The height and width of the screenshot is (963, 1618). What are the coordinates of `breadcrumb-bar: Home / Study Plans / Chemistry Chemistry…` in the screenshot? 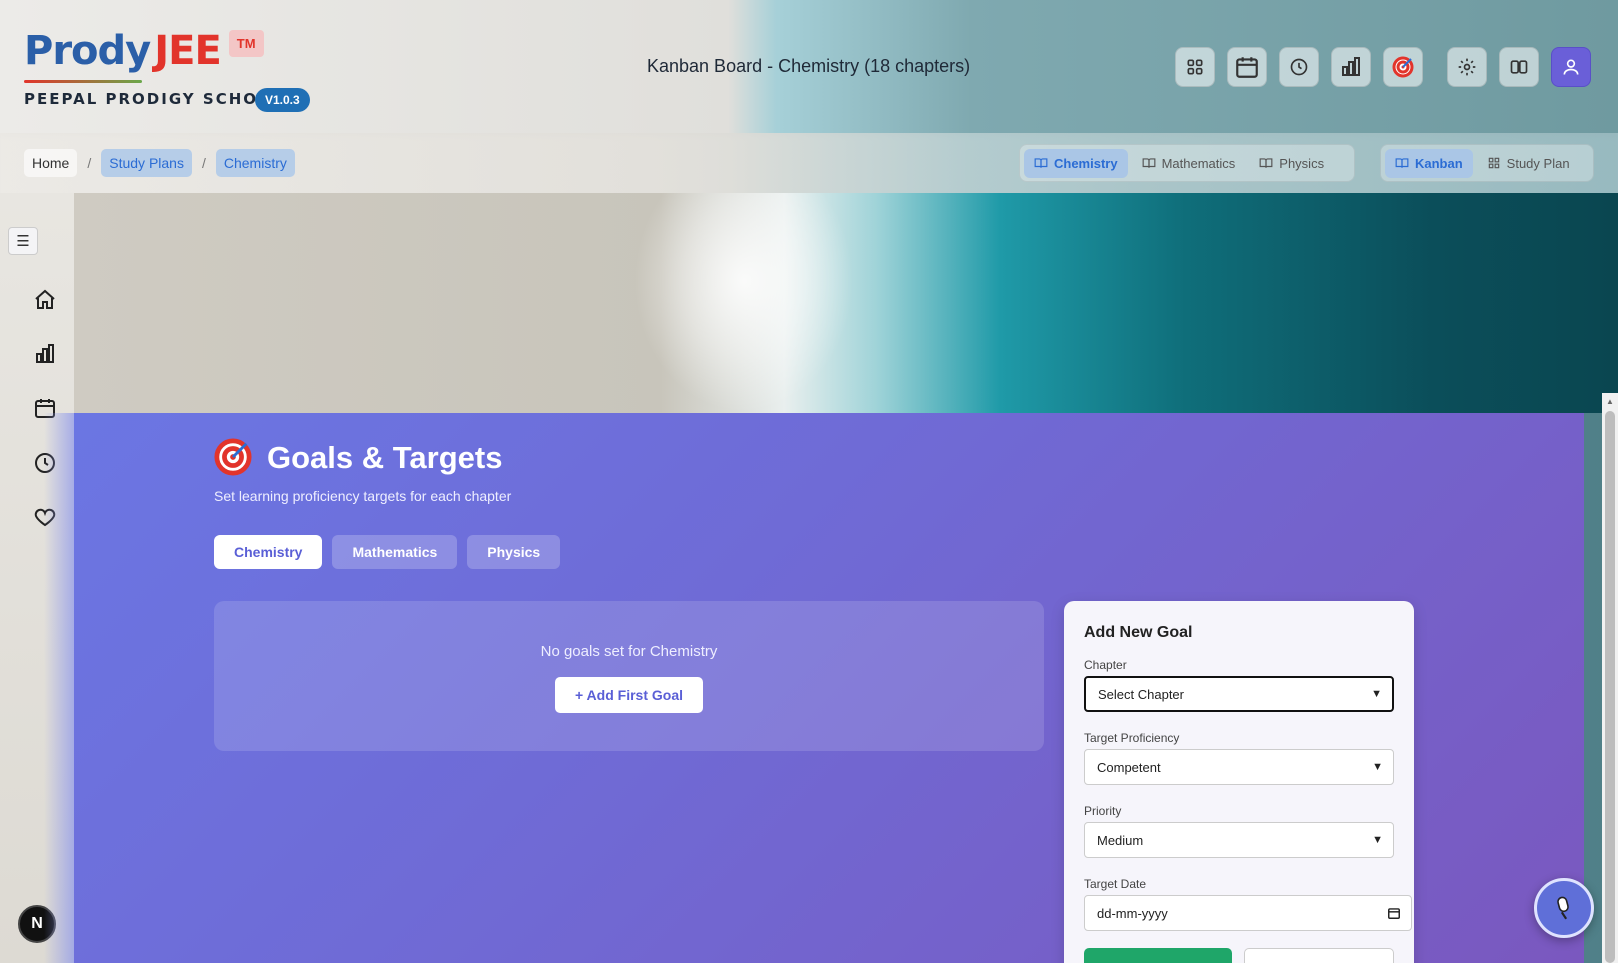 It's located at (809, 163).